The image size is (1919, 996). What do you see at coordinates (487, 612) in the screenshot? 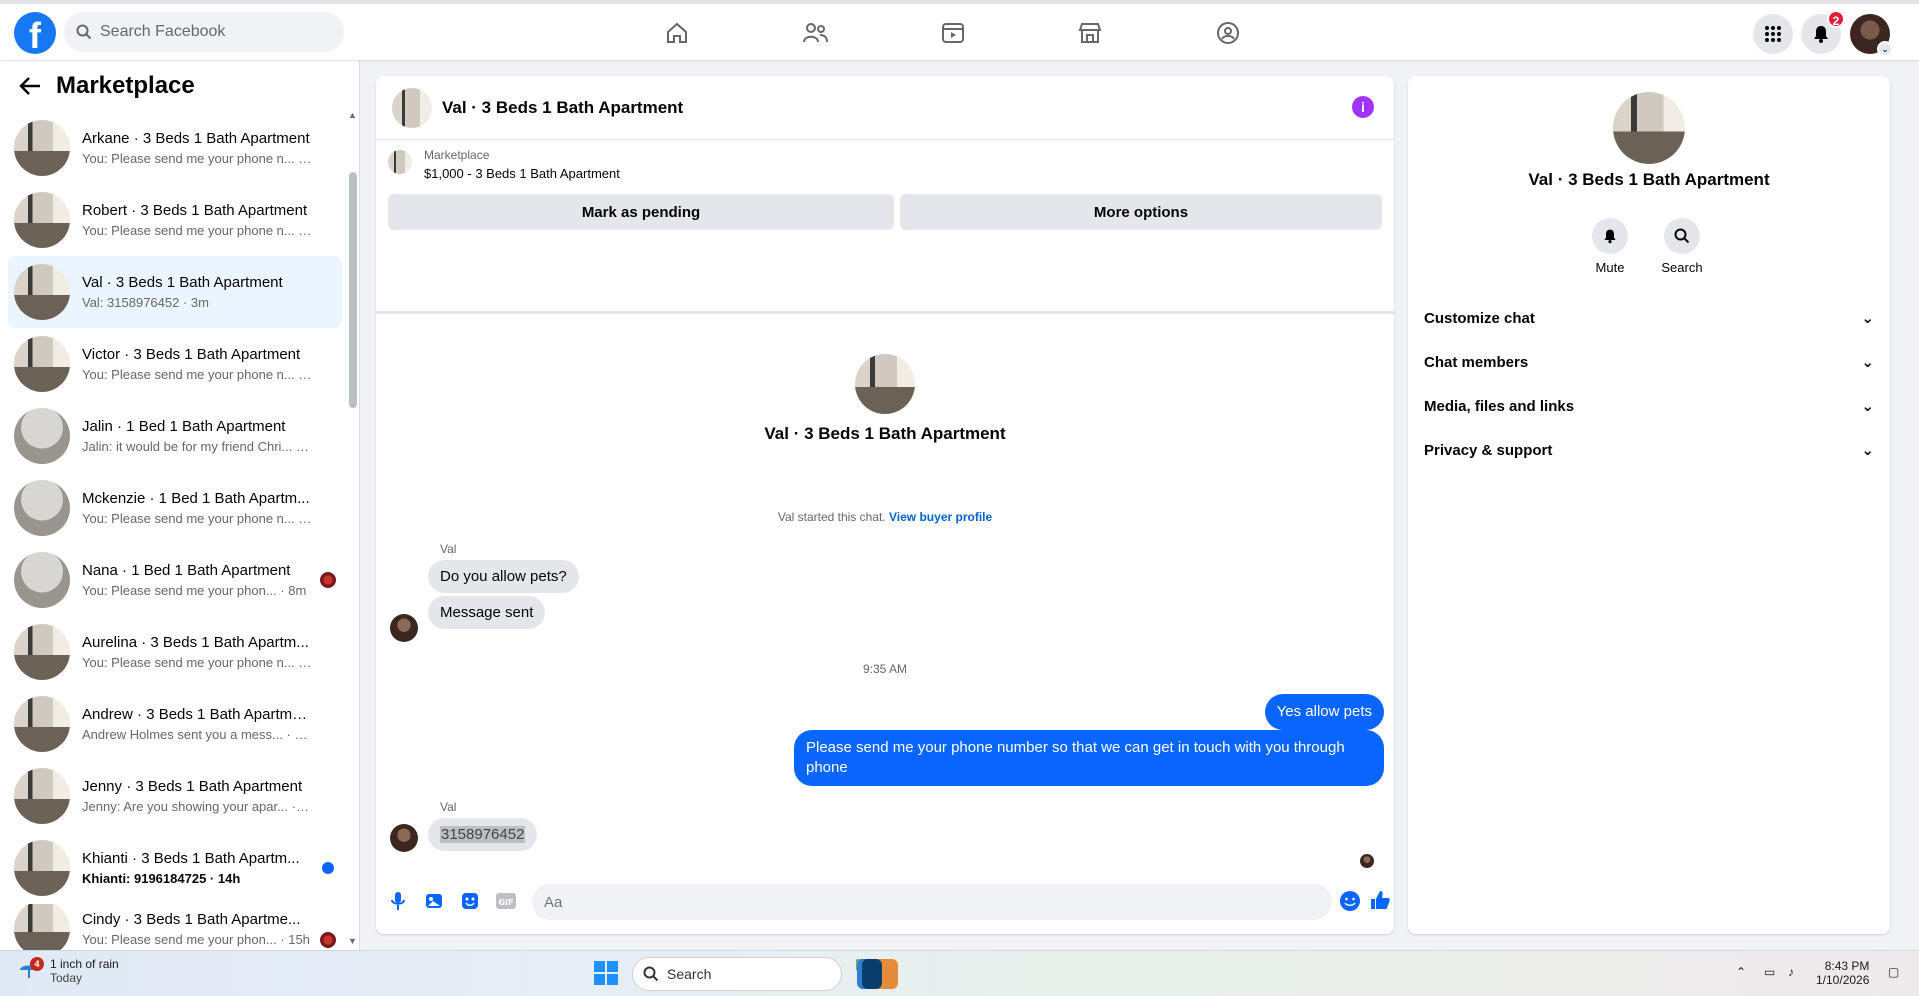
I see `incoming-message: Message sent` at bounding box center [487, 612].